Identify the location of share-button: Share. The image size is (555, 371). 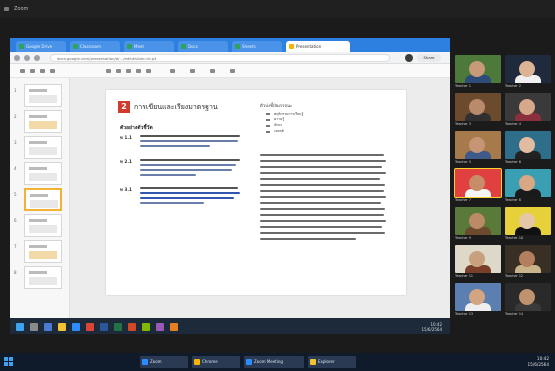
(429, 58).